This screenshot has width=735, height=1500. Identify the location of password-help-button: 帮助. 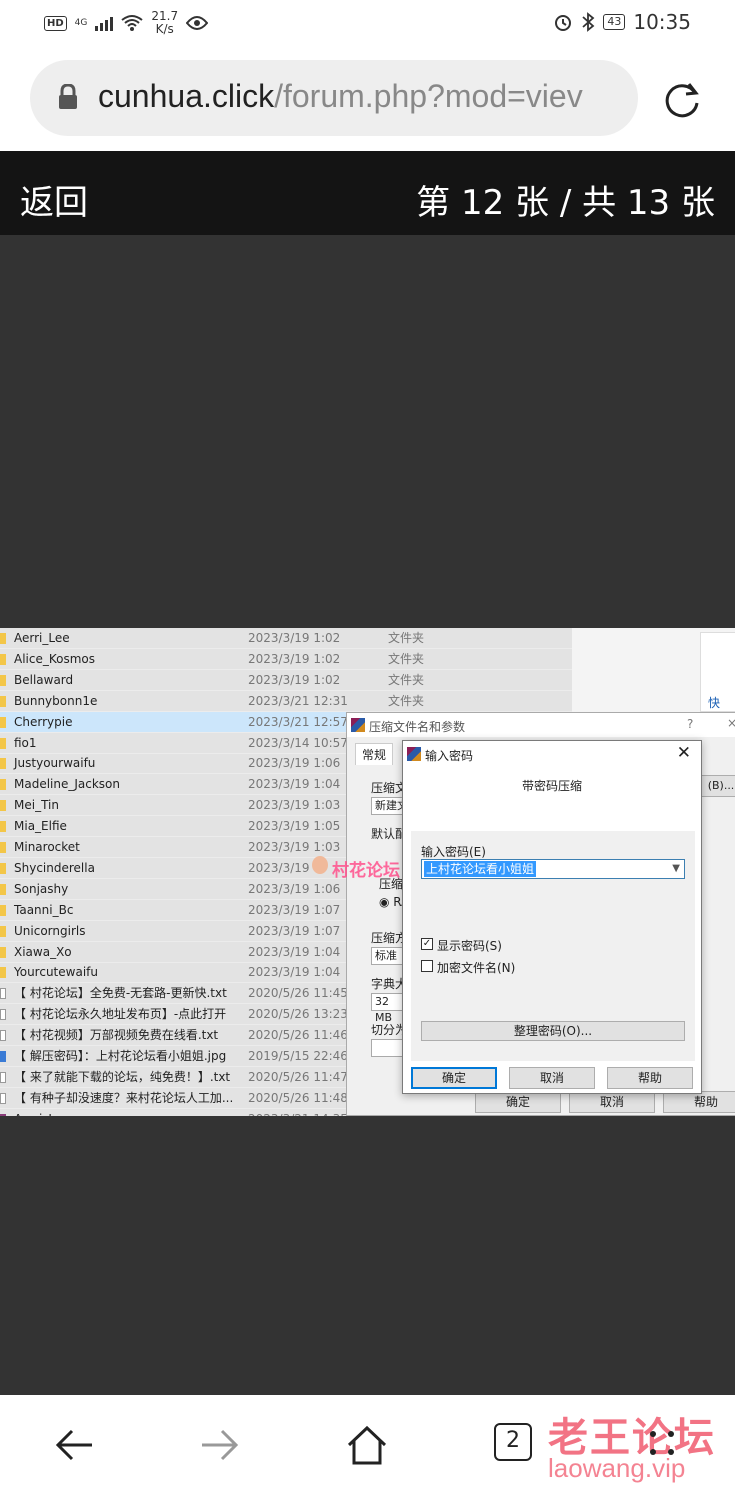
(650, 1078).